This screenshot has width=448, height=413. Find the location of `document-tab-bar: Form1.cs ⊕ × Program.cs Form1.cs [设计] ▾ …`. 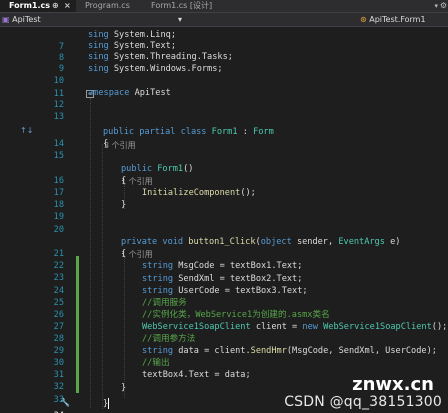

document-tab-bar: Form1.cs ⊕ × Program.cs Form1.cs [设计] ▾ … is located at coordinates (224, 6).